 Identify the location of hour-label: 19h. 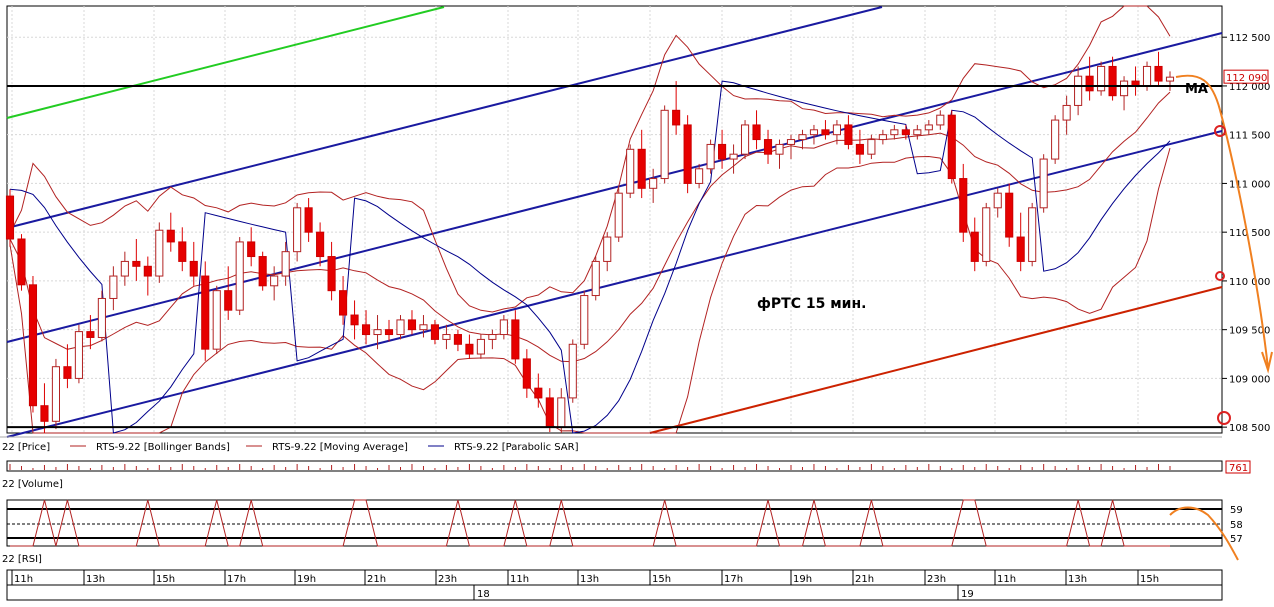
(306, 579).